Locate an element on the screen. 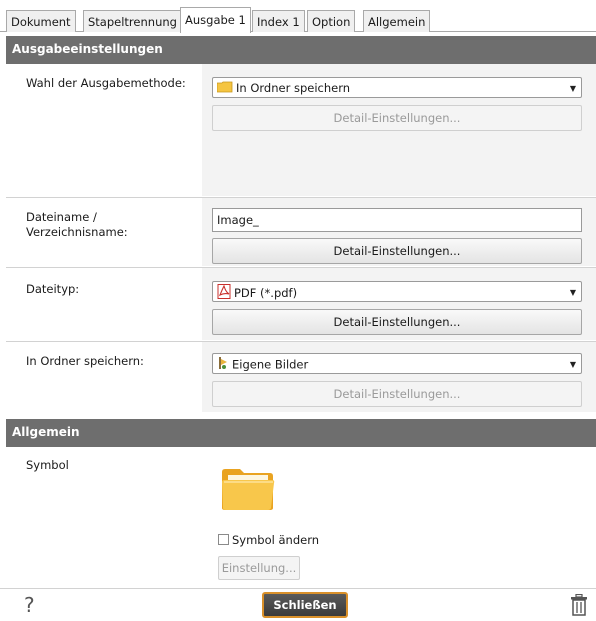  trash-icon is located at coordinates (579, 604).